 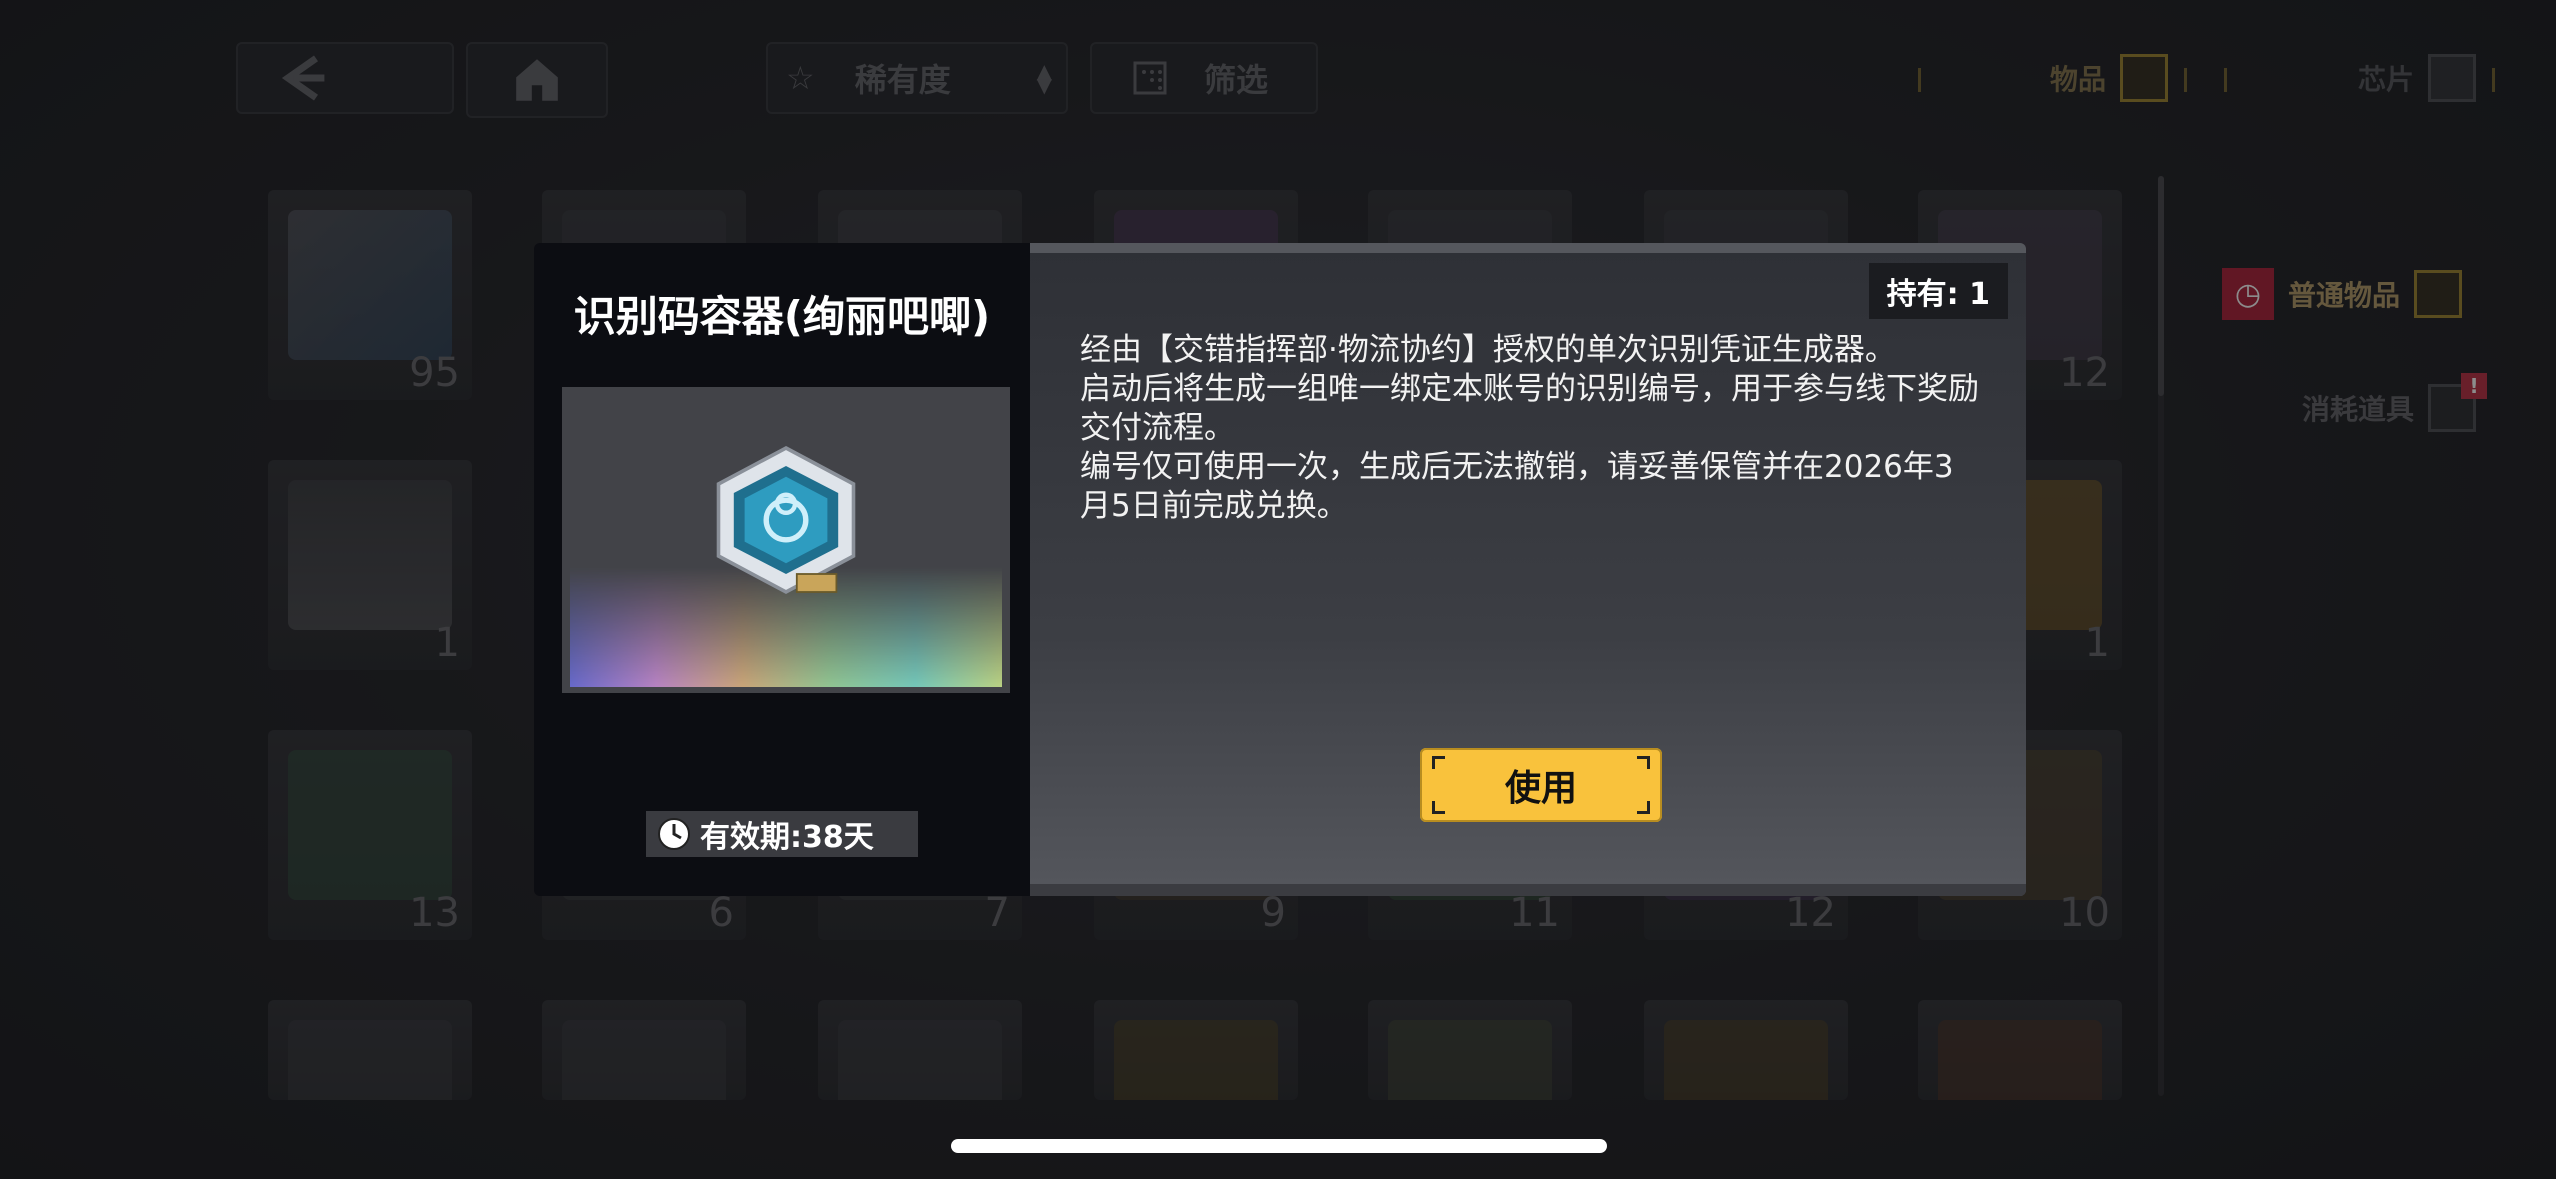 I want to click on description-line: 编号仅可使用一次，生成后无法撤销，请妥善保管并在2026年3月5日前完成兑换。, so click(x=1517, y=486).